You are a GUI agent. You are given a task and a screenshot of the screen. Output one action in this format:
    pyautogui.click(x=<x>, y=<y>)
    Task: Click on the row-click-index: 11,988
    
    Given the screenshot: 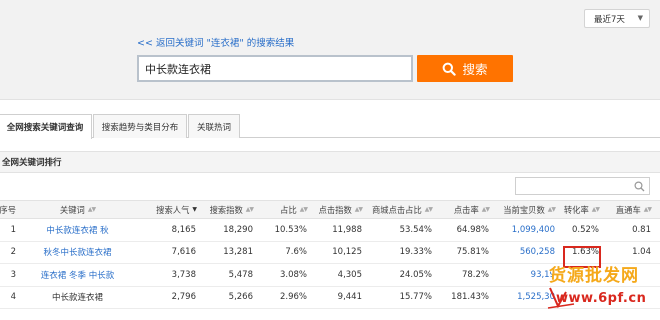 What is the action you would take?
    pyautogui.click(x=347, y=229)
    